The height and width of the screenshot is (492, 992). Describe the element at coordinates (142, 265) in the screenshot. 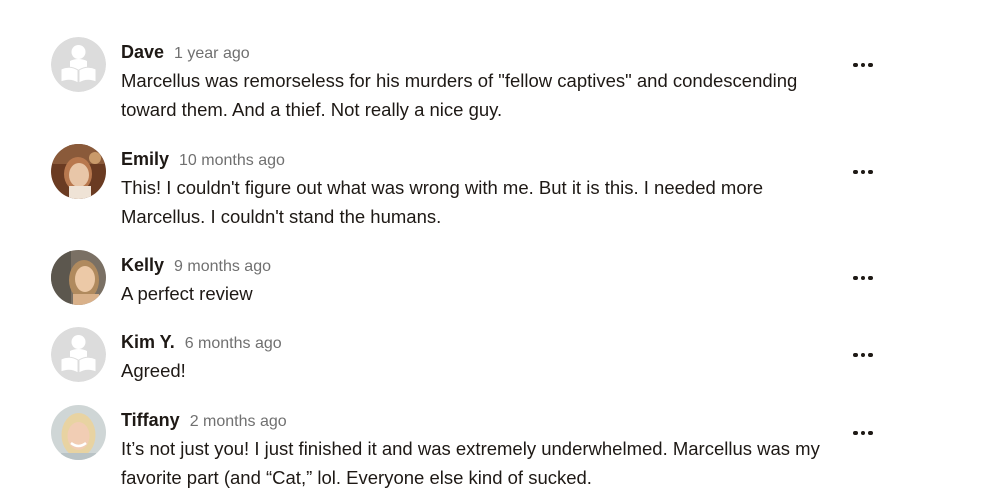

I see `username: Kelly` at that location.